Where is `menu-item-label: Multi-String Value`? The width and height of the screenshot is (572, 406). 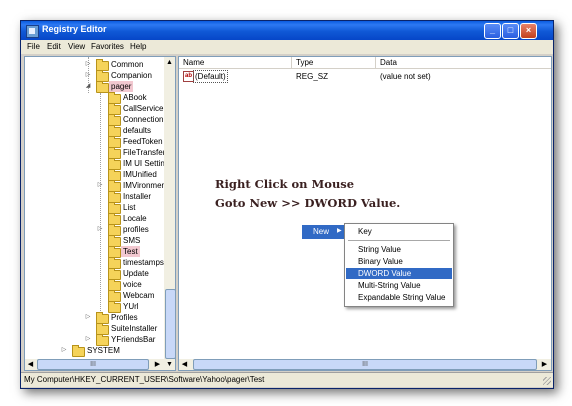 menu-item-label: Multi-String Value is located at coordinates (389, 285).